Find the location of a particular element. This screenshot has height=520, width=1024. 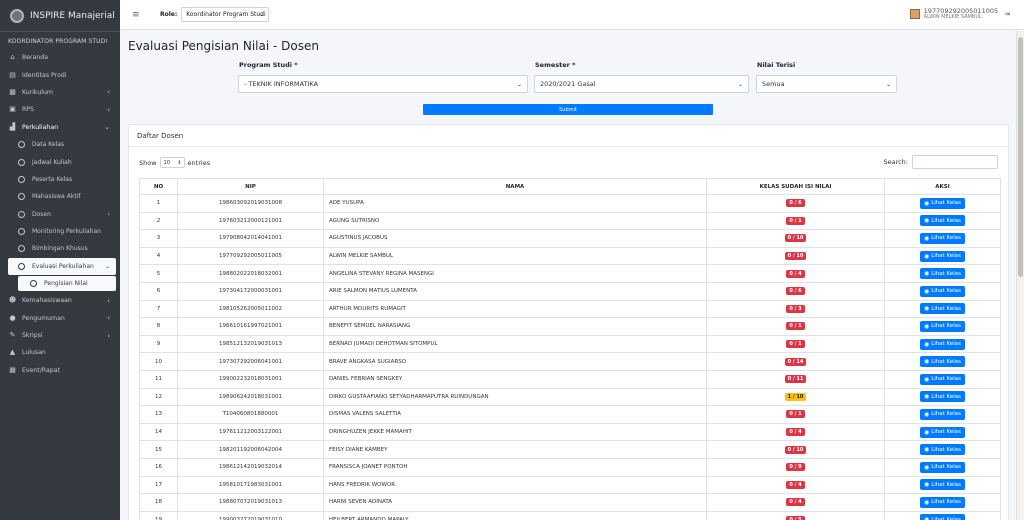

cell-nama: AGUSTINUS JACOBUS is located at coordinates (515, 238).